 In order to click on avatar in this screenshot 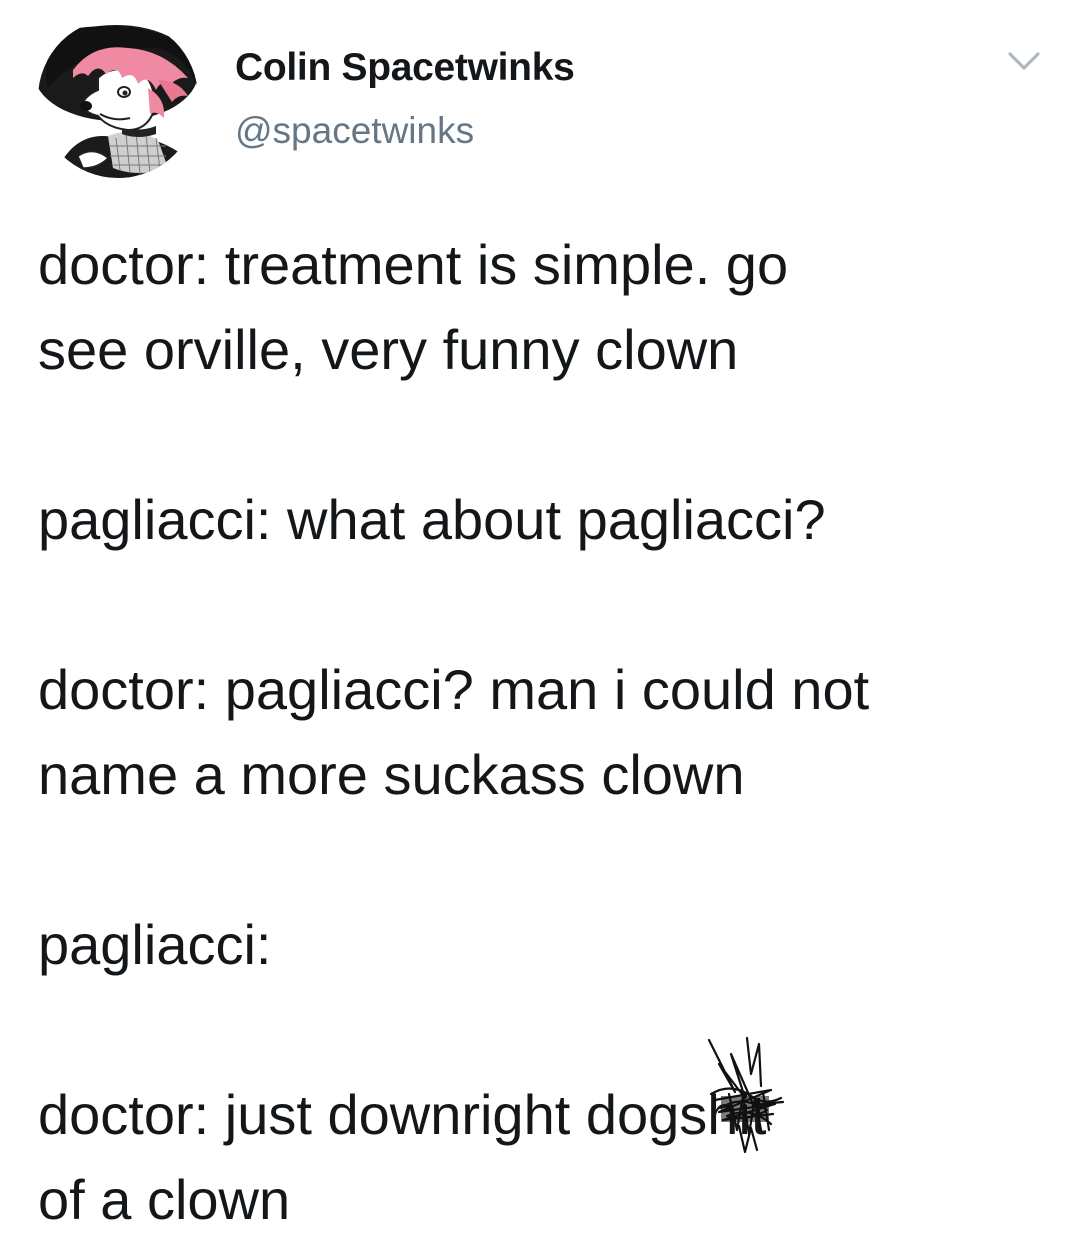, I will do `click(118, 98)`.